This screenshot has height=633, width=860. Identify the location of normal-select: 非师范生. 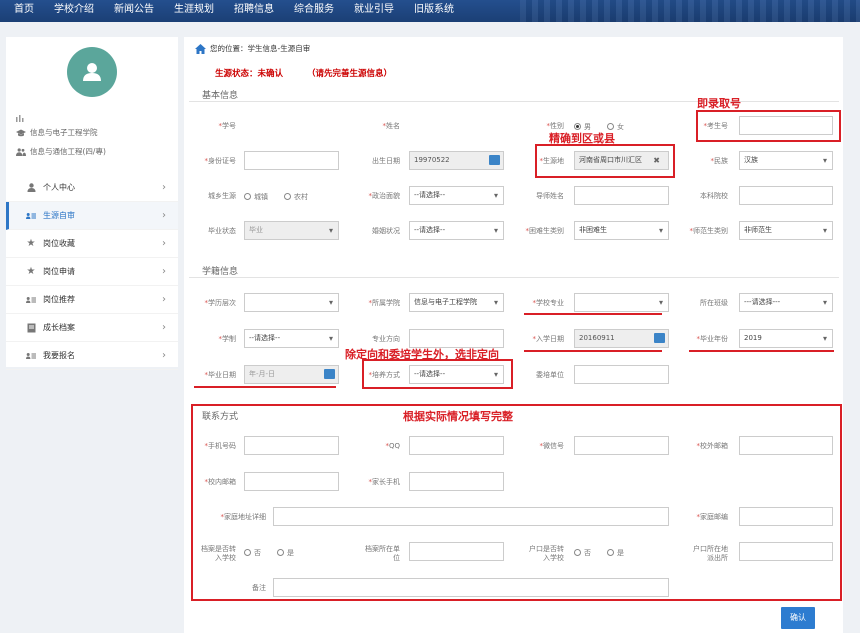
(786, 230).